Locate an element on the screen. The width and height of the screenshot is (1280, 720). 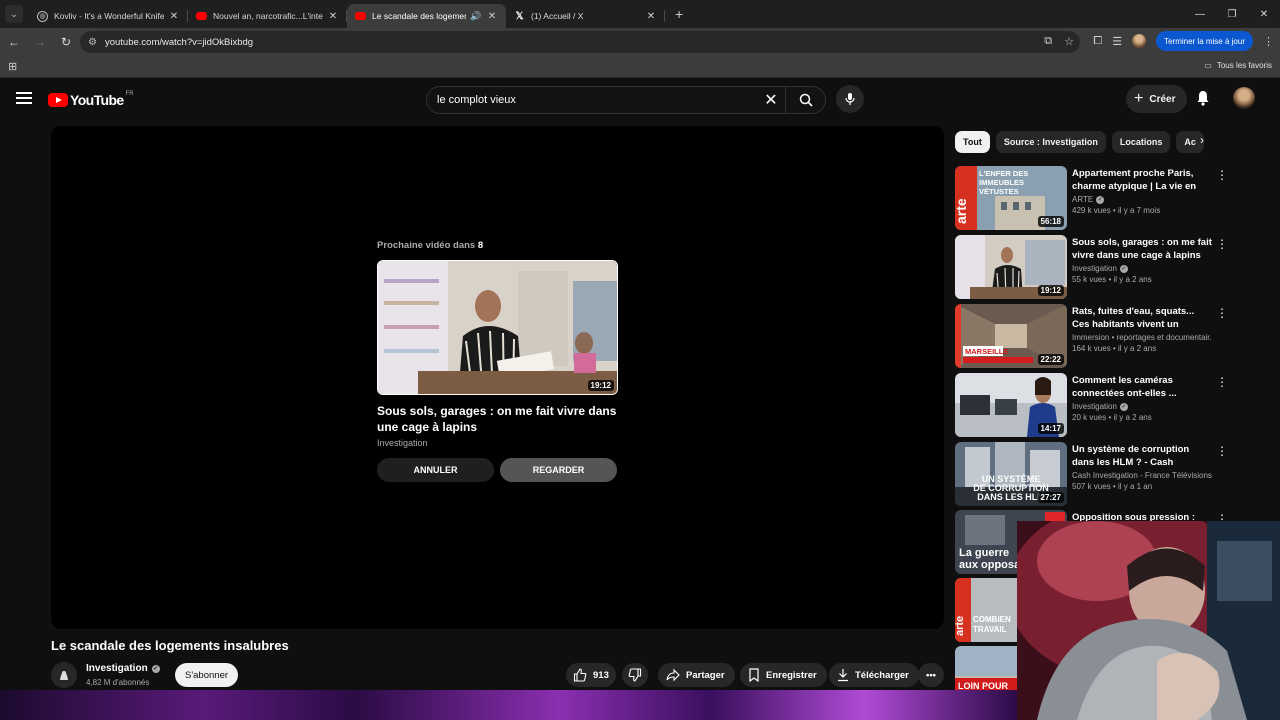
thumbnail: MARSEILLE 22:22 is located at coordinates (1011, 336).